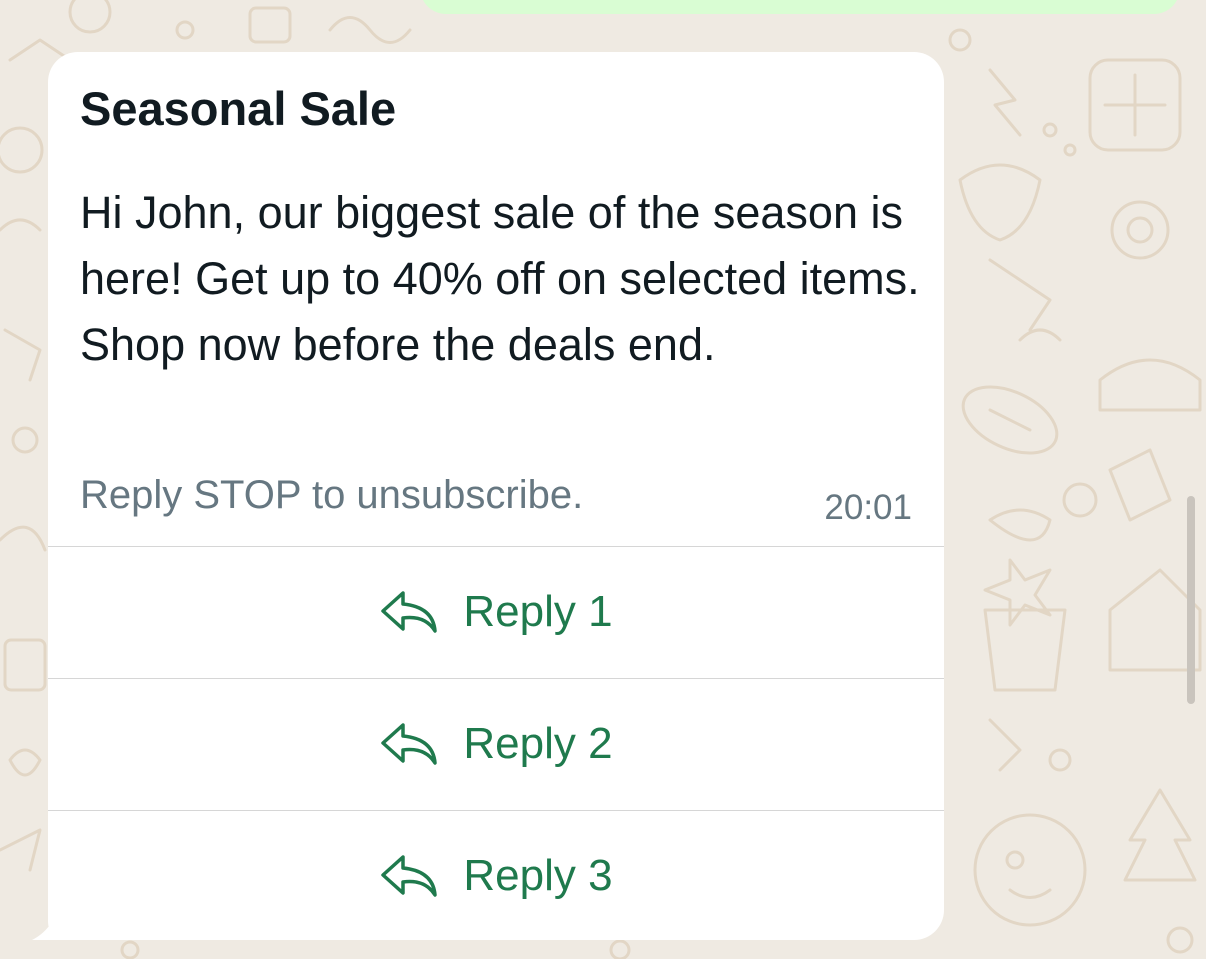 This screenshot has height=959, width=1206. I want to click on quick-reply-button-3: Reply 3, so click(496, 875).